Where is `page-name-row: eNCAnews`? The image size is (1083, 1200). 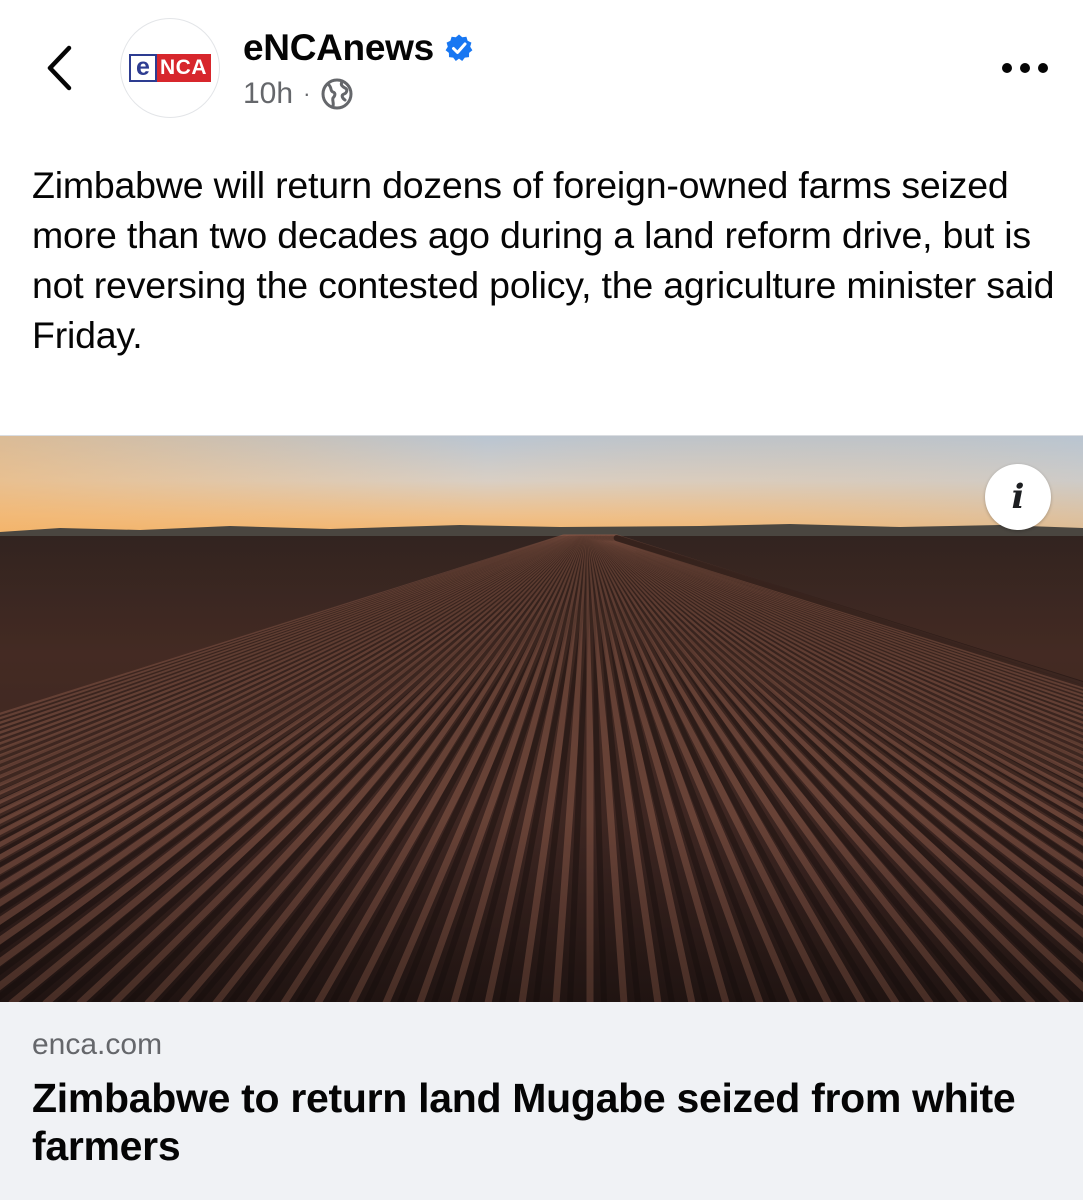
page-name-row: eNCAnews is located at coordinates (358, 48).